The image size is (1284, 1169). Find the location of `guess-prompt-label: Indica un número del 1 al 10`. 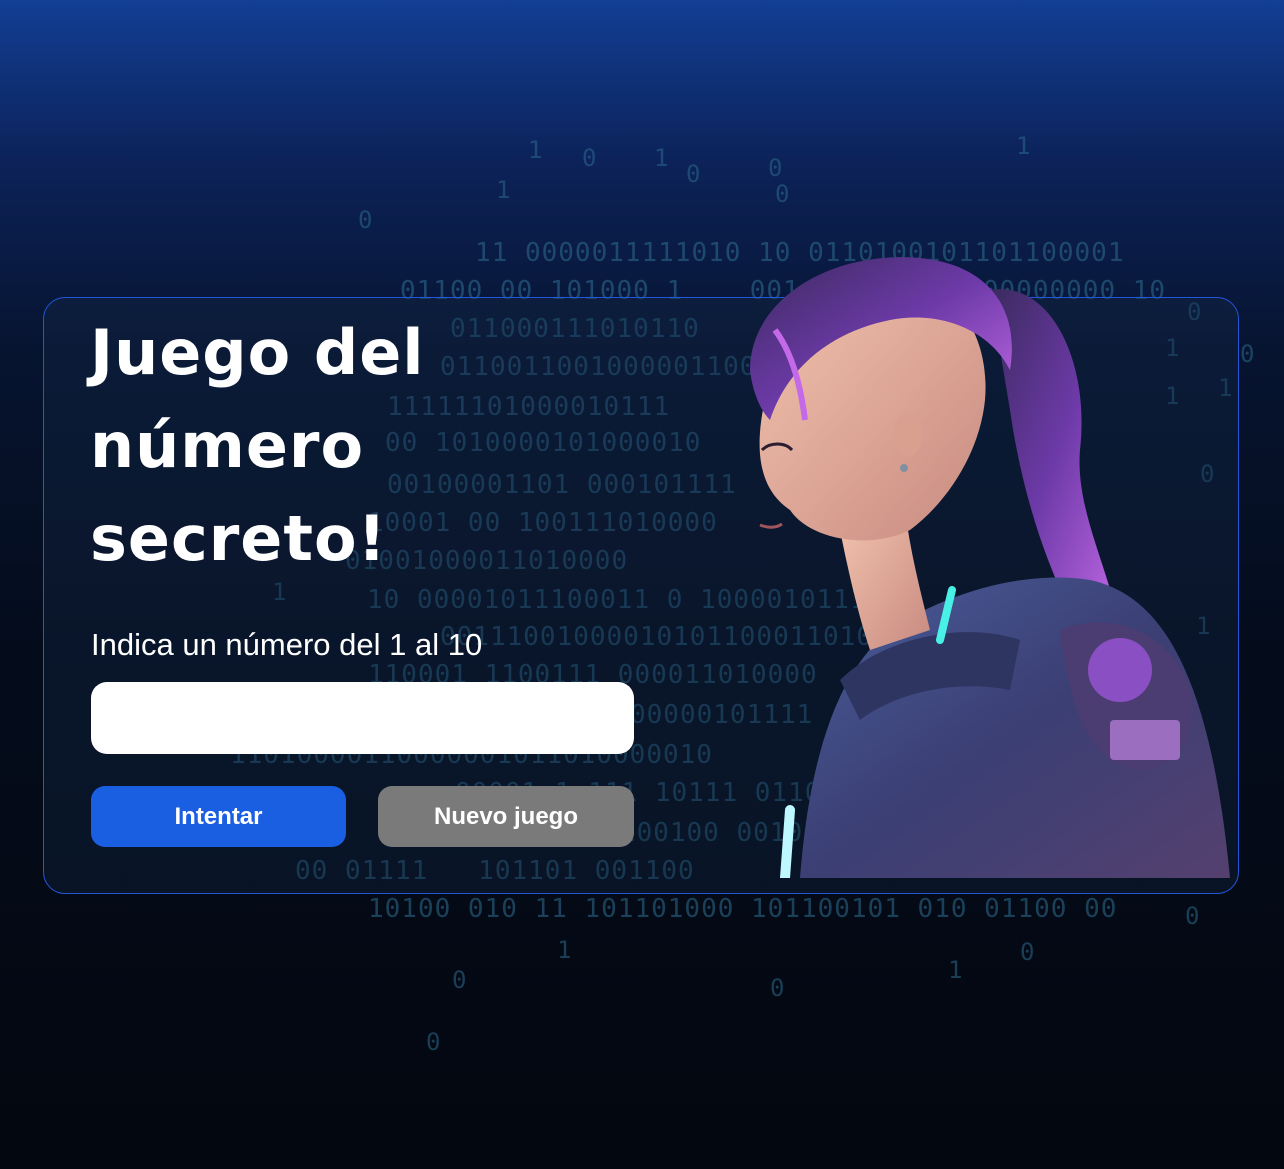

guess-prompt-label: Indica un número del 1 al 10 is located at coordinates (287, 644).